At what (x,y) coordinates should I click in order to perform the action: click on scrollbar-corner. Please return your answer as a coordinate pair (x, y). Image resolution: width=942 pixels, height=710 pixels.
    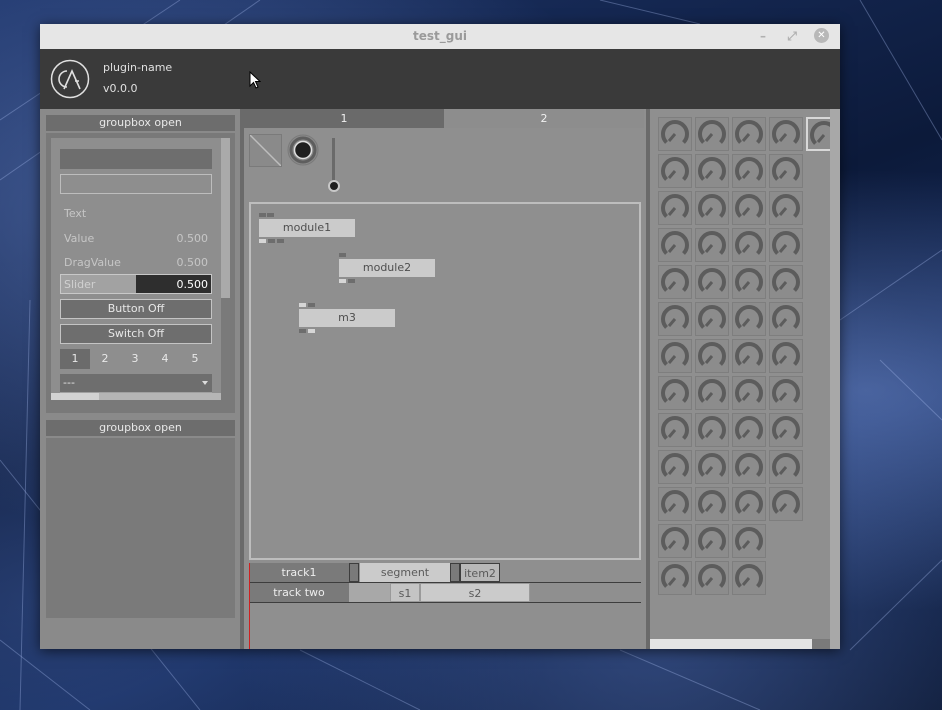
    Looking at the image, I should click on (821, 644).